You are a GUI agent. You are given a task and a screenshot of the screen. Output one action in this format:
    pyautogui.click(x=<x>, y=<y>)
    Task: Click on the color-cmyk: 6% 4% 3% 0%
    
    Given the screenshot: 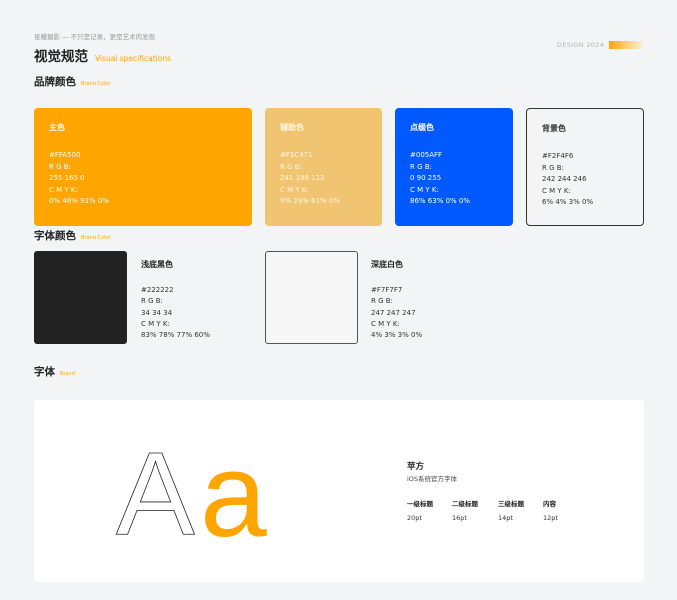 What is the action you would take?
    pyautogui.click(x=568, y=202)
    